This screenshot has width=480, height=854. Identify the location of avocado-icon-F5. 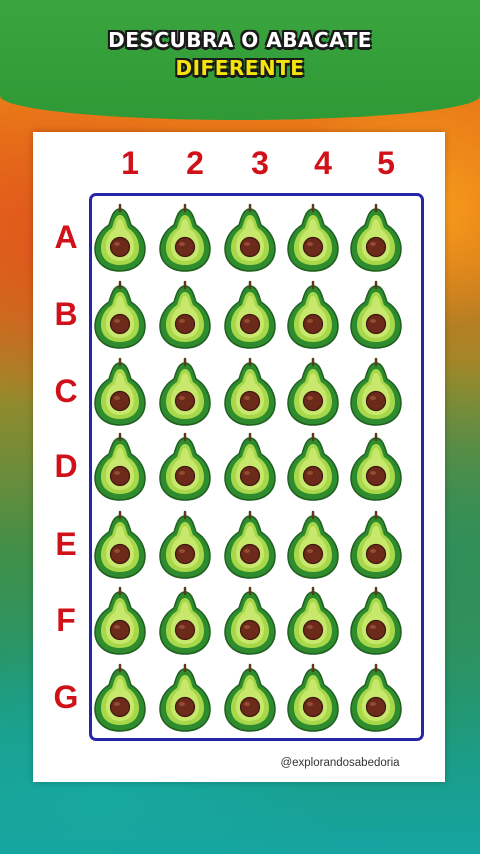
(376, 621).